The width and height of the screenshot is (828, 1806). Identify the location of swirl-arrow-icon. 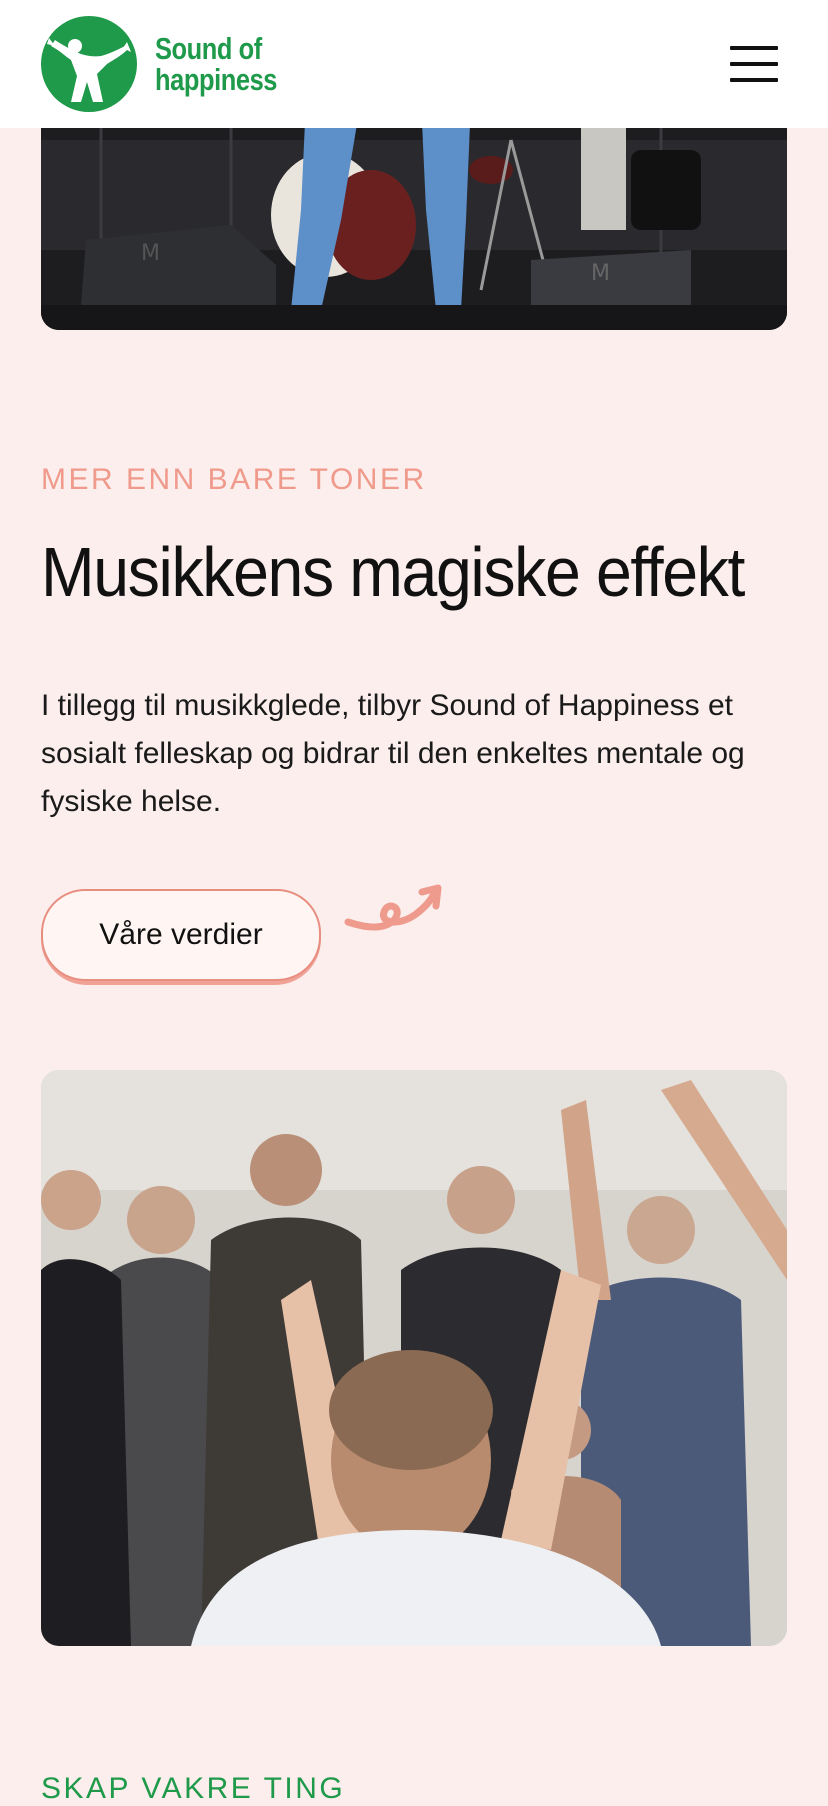
(393, 907).